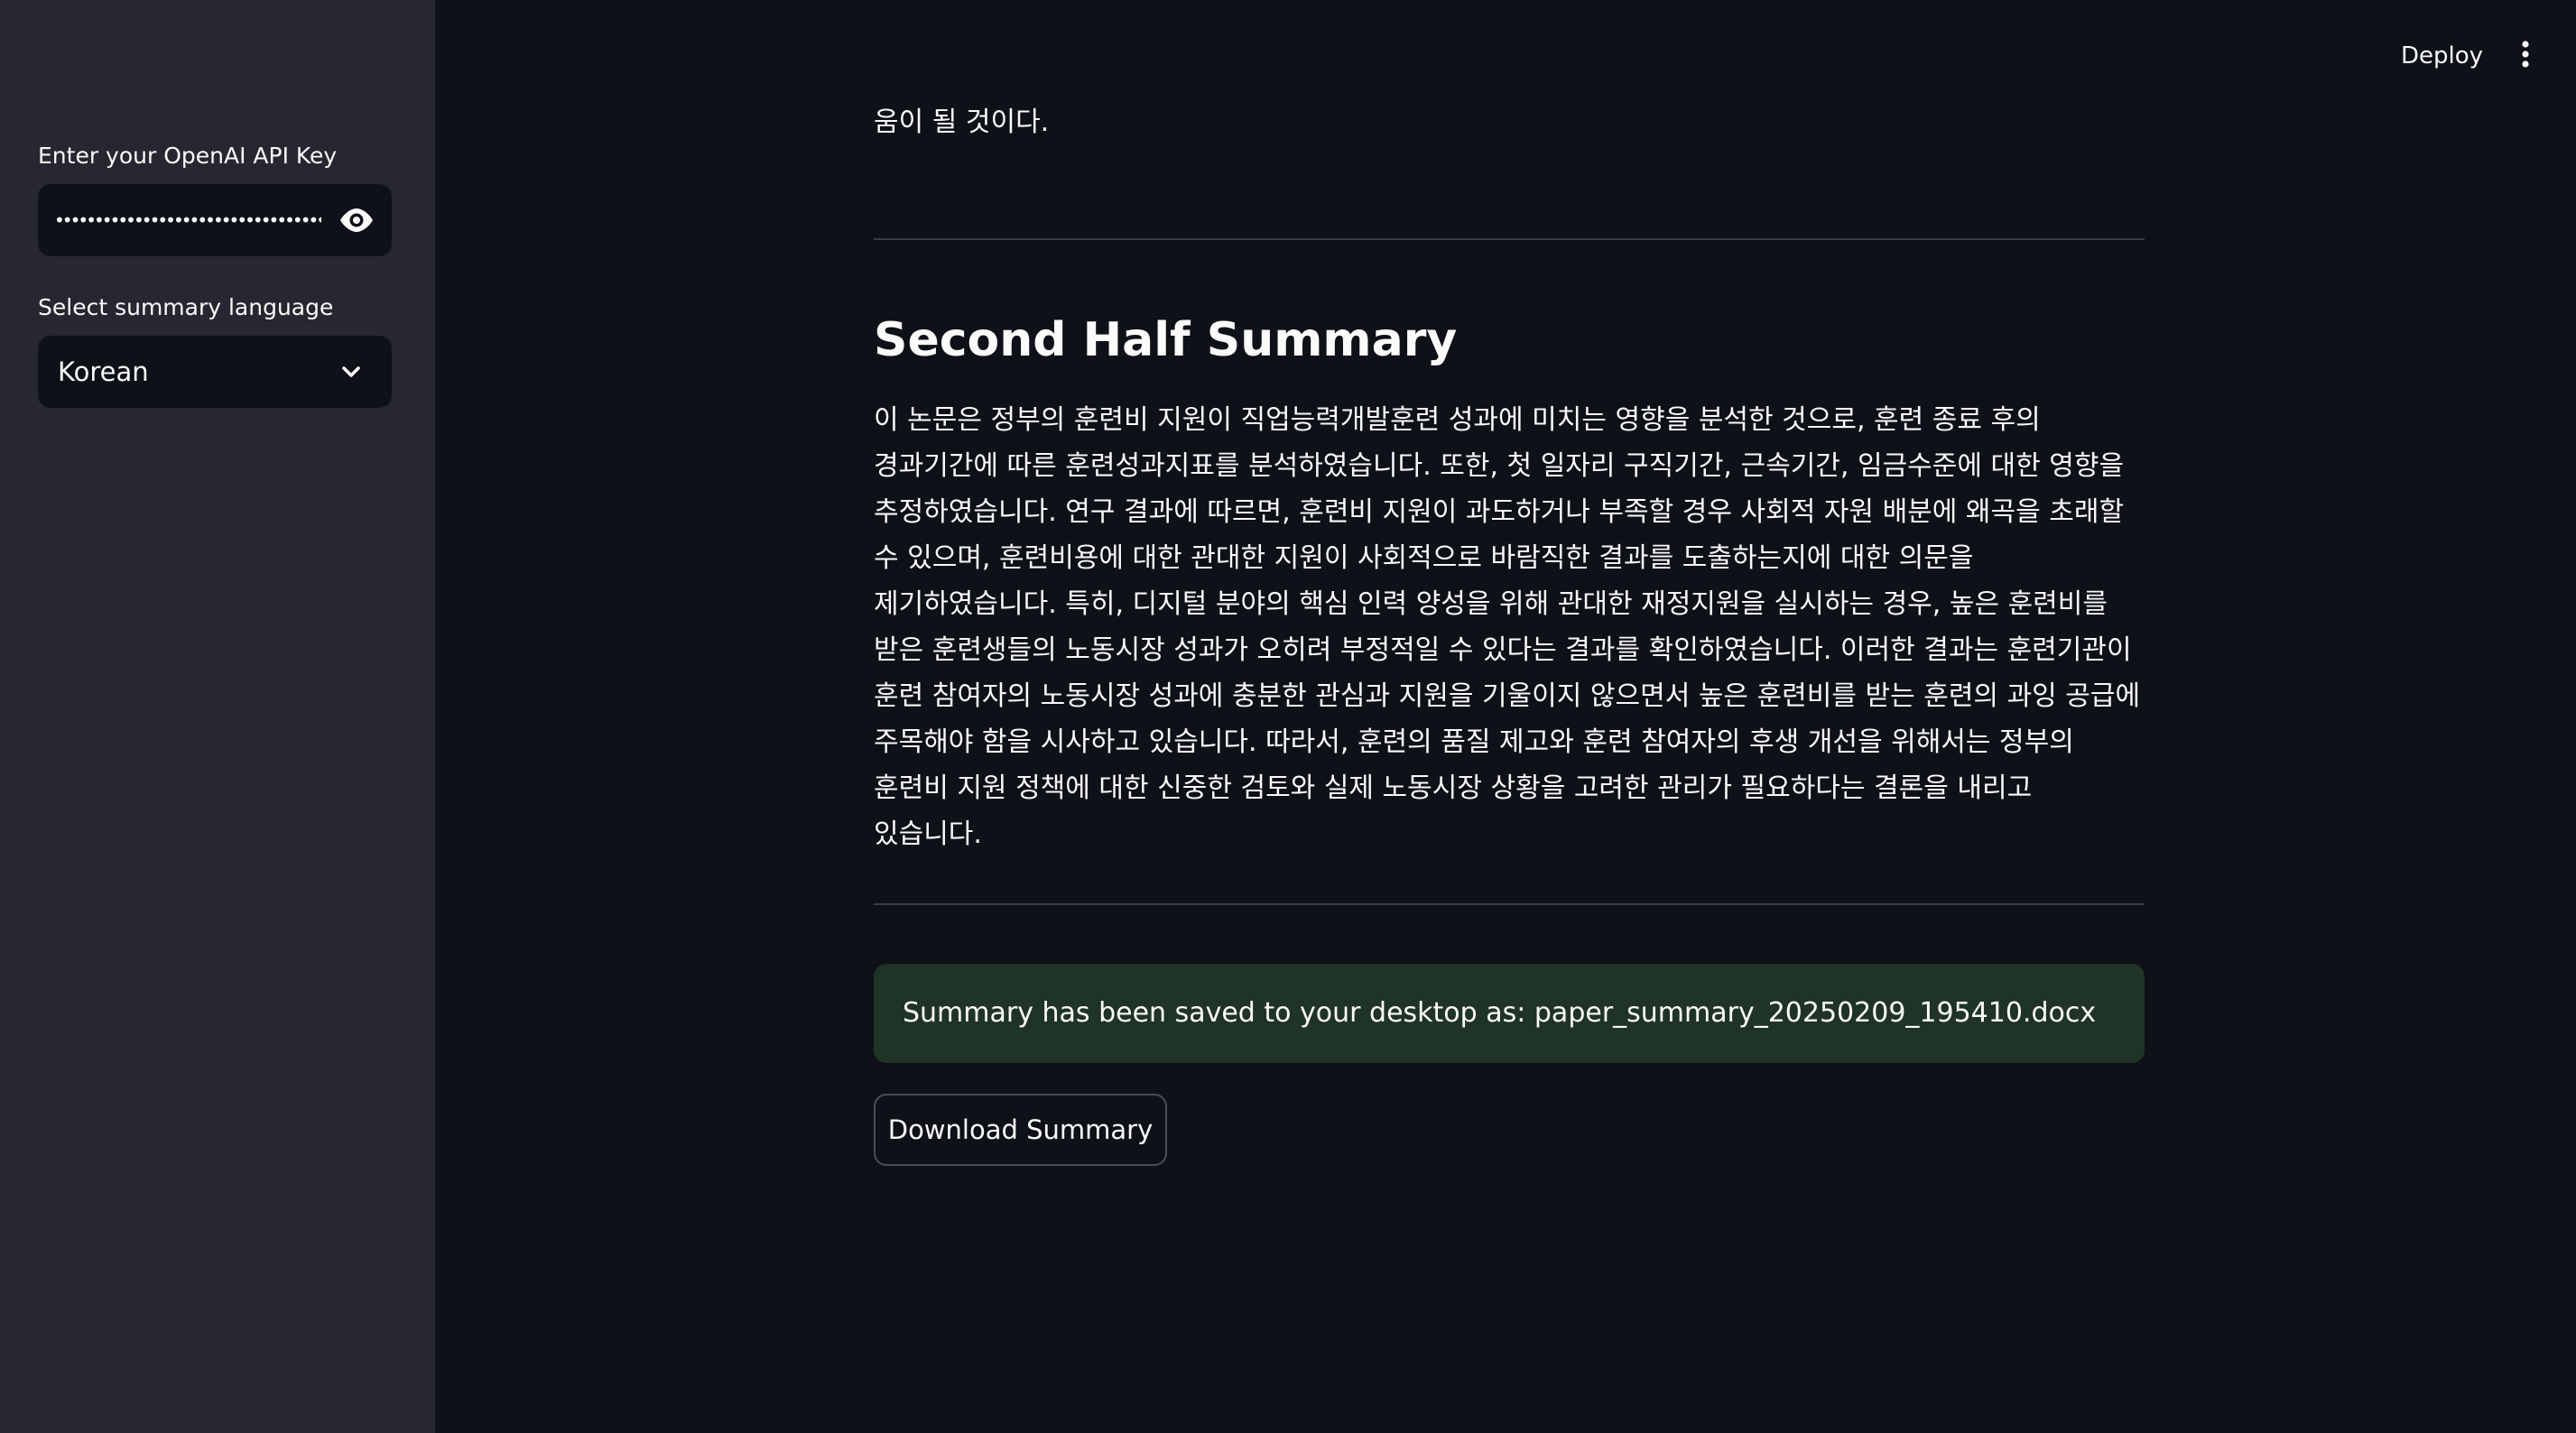  Describe the element at coordinates (2442, 56) in the screenshot. I see `deploy-button: Deploy` at that location.